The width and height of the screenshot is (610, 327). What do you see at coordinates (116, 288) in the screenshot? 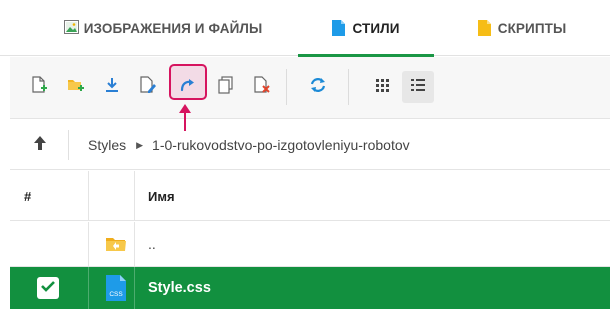
I see `css-file-icon: CSS` at bounding box center [116, 288].